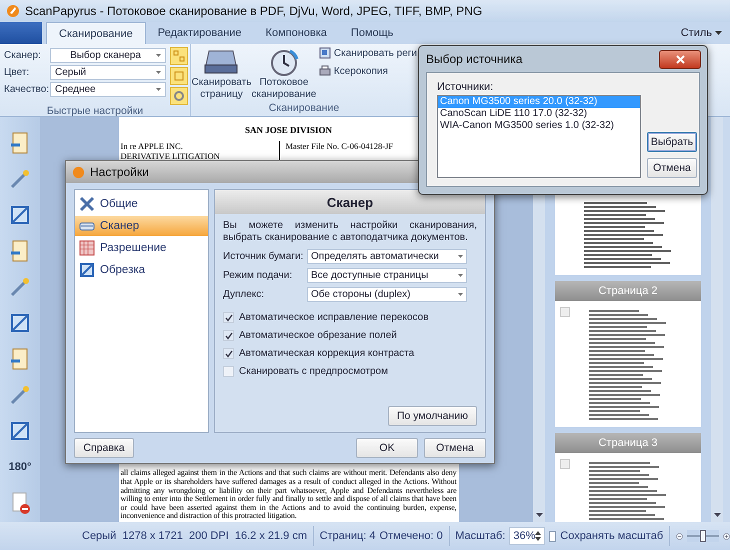 The height and width of the screenshot is (550, 730). I want to click on ribbon-tab: Помощь, so click(372, 33).